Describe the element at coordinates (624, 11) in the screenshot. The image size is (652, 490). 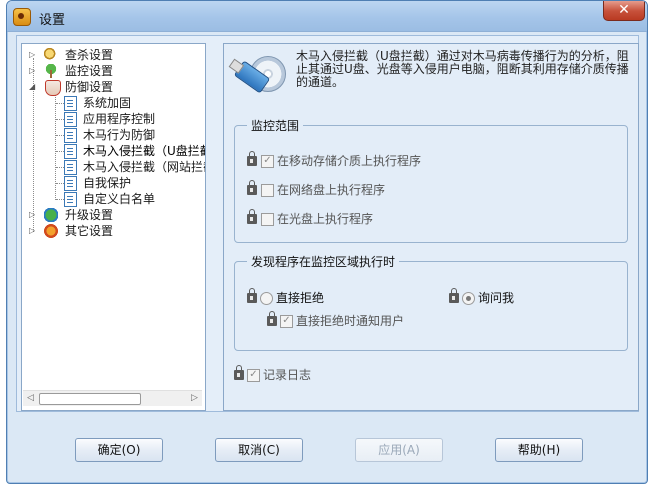
I see `close-button: ✕` at that location.